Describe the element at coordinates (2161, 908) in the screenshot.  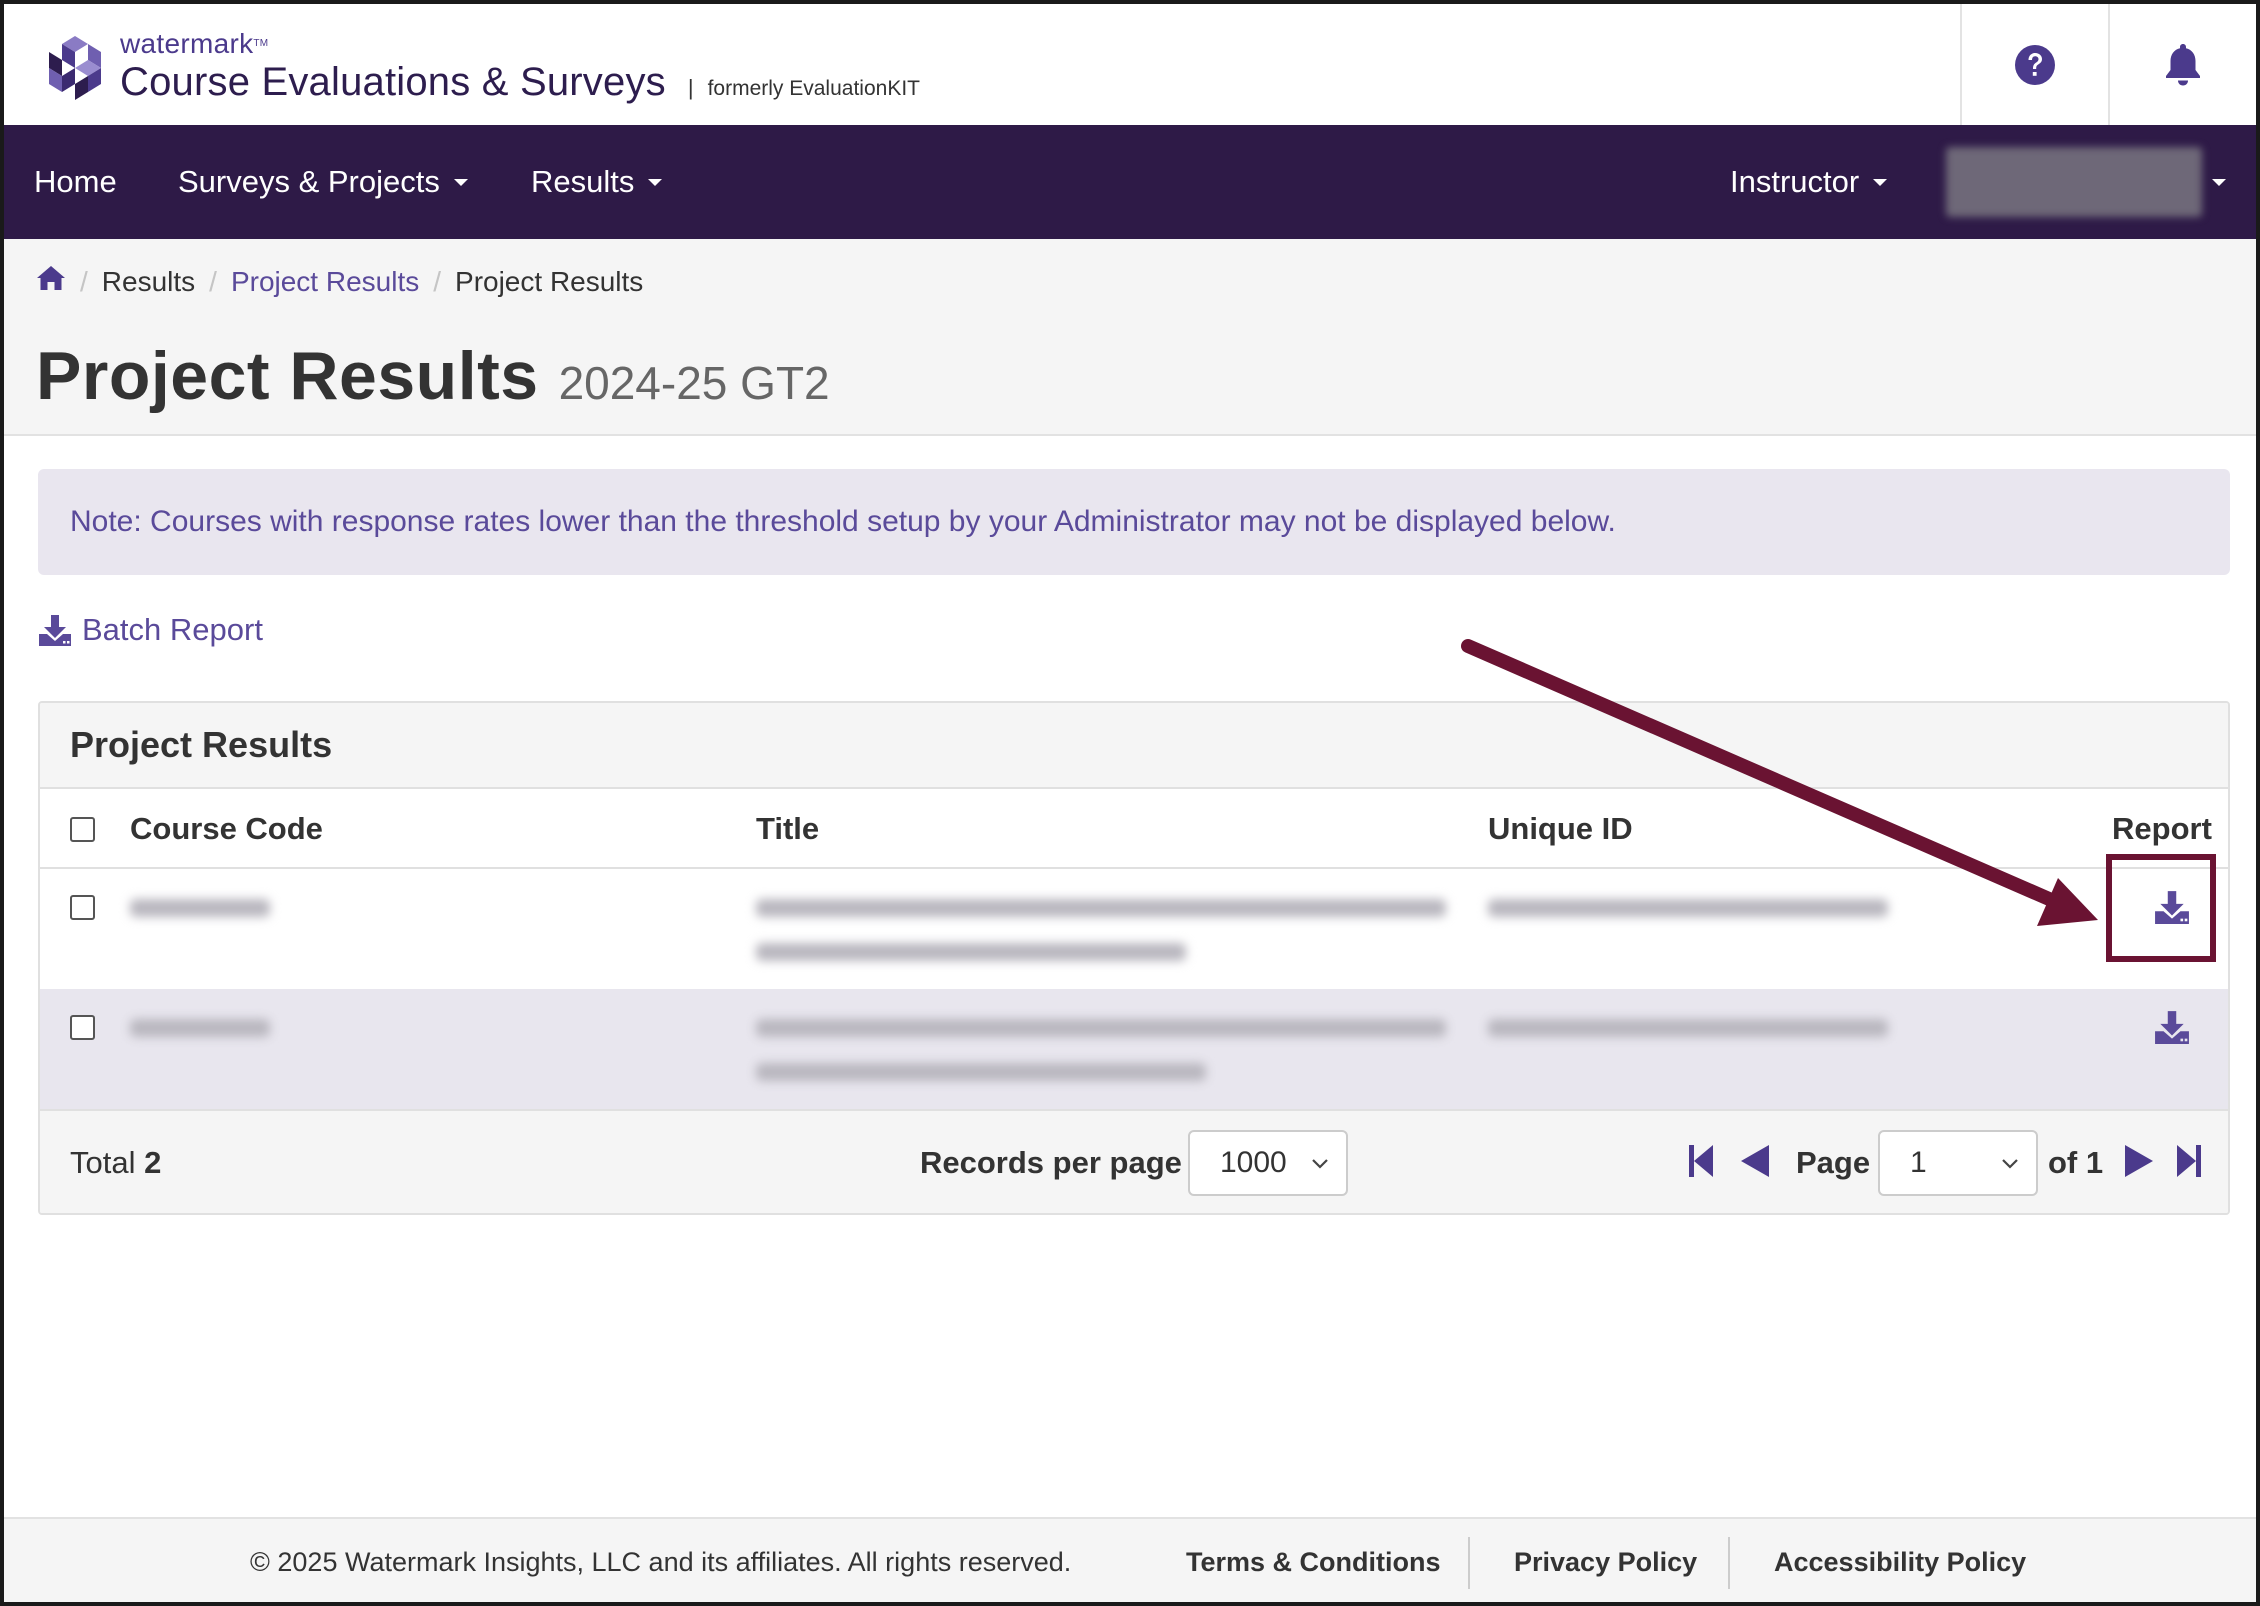
I see `annotation-highlight-box` at that location.